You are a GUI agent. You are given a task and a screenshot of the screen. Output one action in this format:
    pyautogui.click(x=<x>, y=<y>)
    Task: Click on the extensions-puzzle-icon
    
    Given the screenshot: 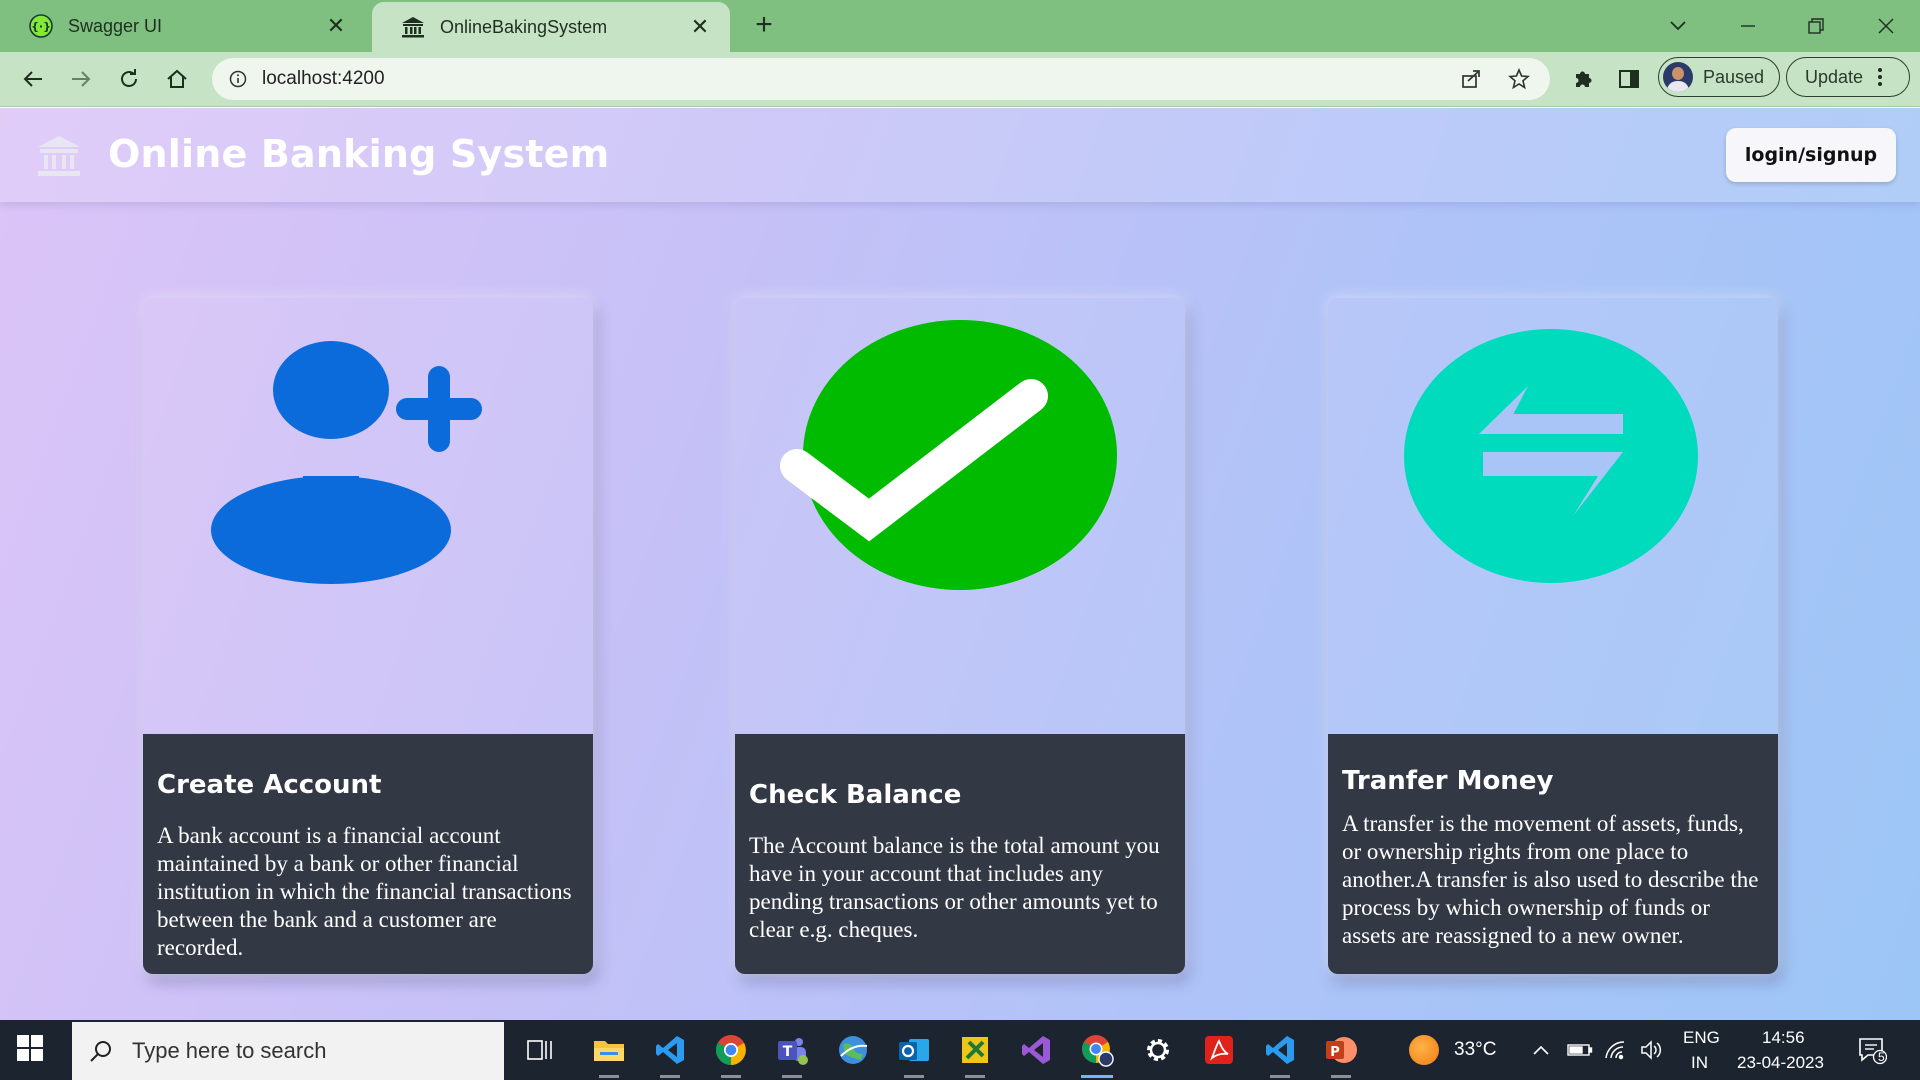 What is the action you would take?
    pyautogui.click(x=1583, y=79)
    